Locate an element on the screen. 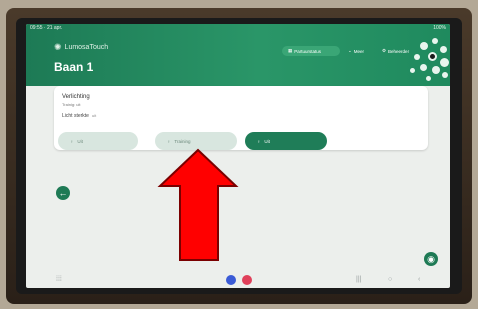 This screenshot has height=309, width=478. home-icon: ○ is located at coordinates (390, 279).